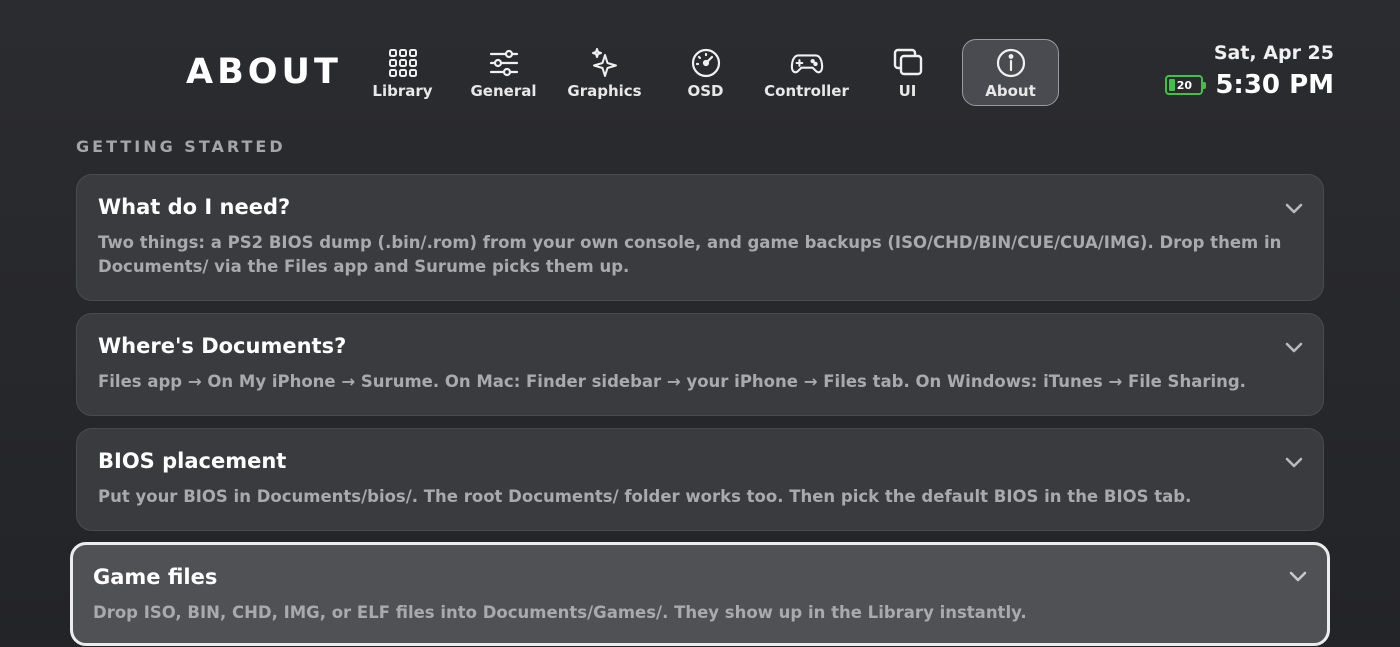 This screenshot has height=647, width=1400. What do you see at coordinates (403, 63) in the screenshot?
I see `grid-icon` at bounding box center [403, 63].